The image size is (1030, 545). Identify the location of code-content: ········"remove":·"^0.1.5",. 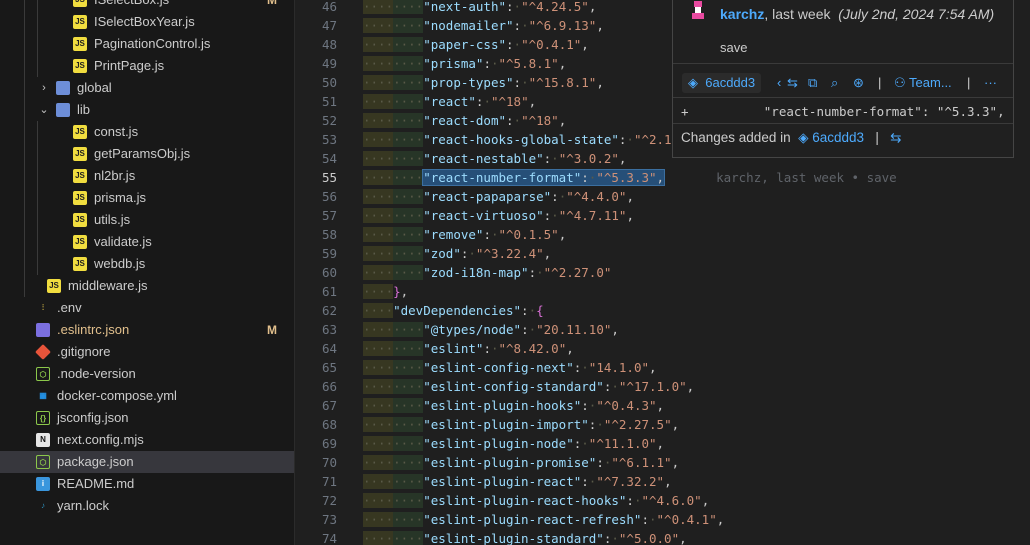
(464, 234).